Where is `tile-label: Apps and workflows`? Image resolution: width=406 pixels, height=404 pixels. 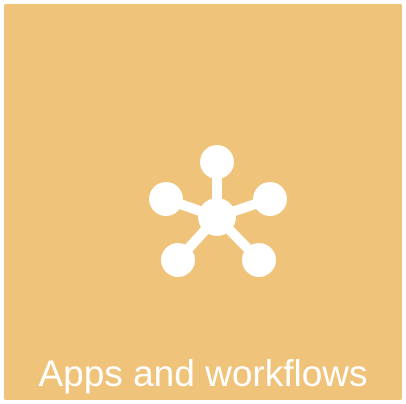
tile-label: Apps and workflows is located at coordinates (203, 373).